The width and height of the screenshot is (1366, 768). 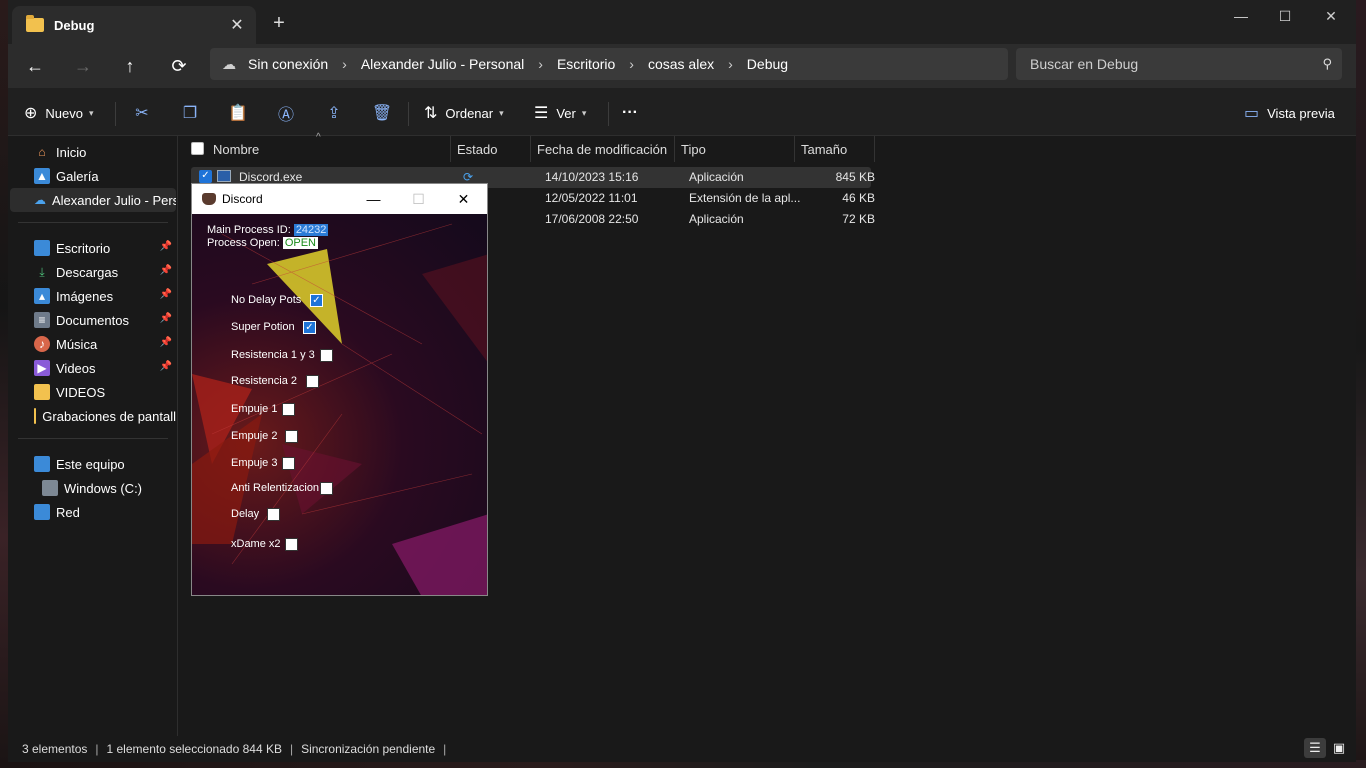 What do you see at coordinates (93, 152) in the screenshot?
I see `sidebar-item-inicio: ⌂ Inicio` at bounding box center [93, 152].